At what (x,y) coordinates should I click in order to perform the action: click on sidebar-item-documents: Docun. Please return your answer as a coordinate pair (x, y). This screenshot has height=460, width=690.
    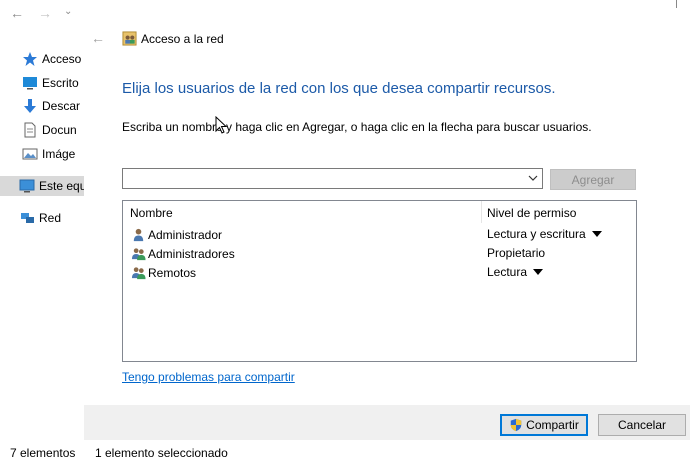
    Looking at the image, I should click on (42, 130).